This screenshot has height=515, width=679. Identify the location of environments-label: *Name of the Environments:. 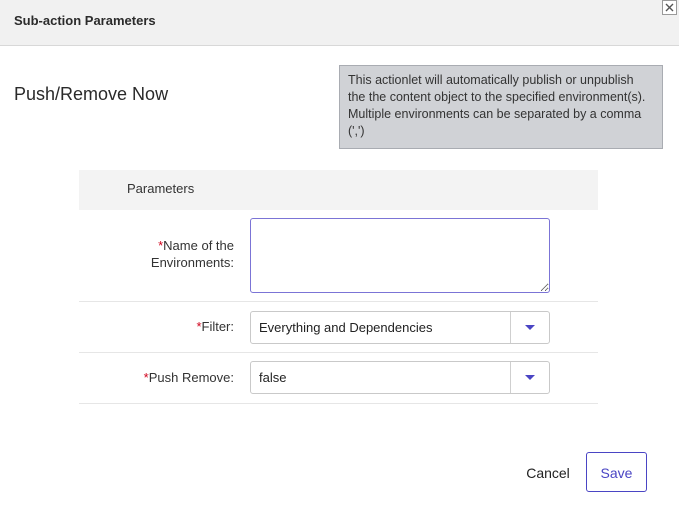
(192, 254).